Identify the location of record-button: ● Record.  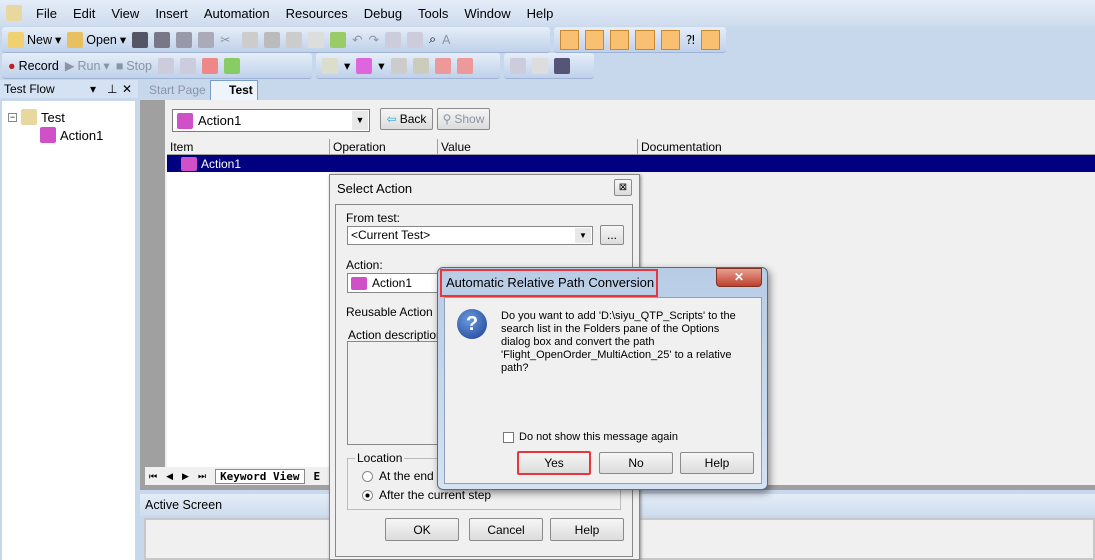
(33, 66).